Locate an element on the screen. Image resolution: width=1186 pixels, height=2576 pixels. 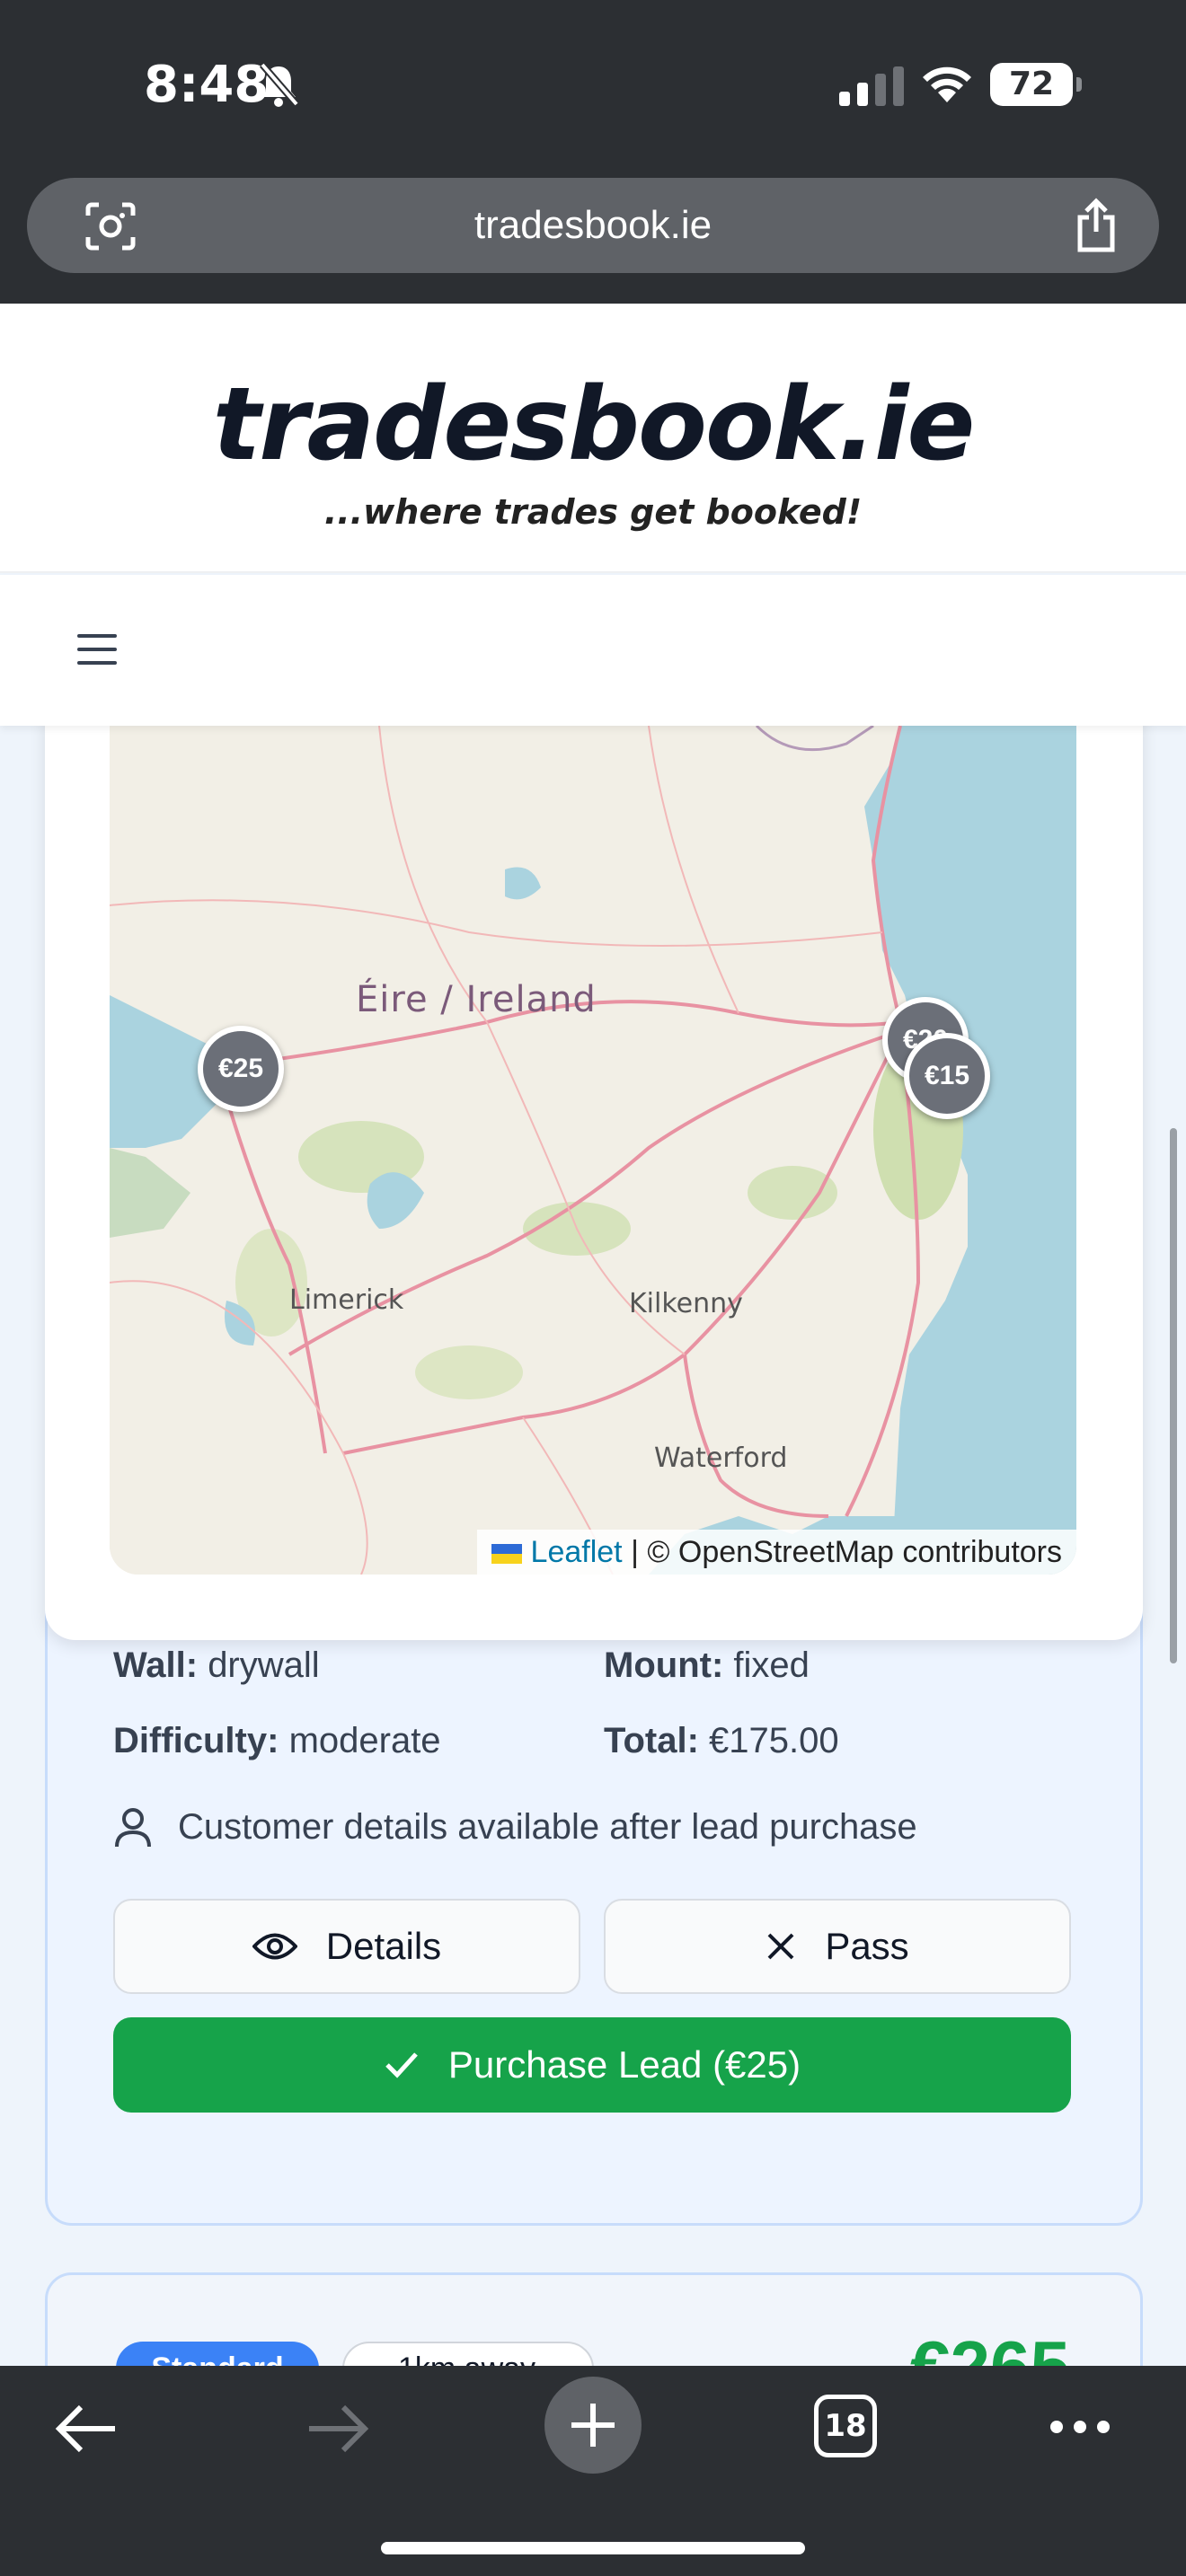
purchase-lead-button: Purchase Lead (€25) is located at coordinates (592, 2065).